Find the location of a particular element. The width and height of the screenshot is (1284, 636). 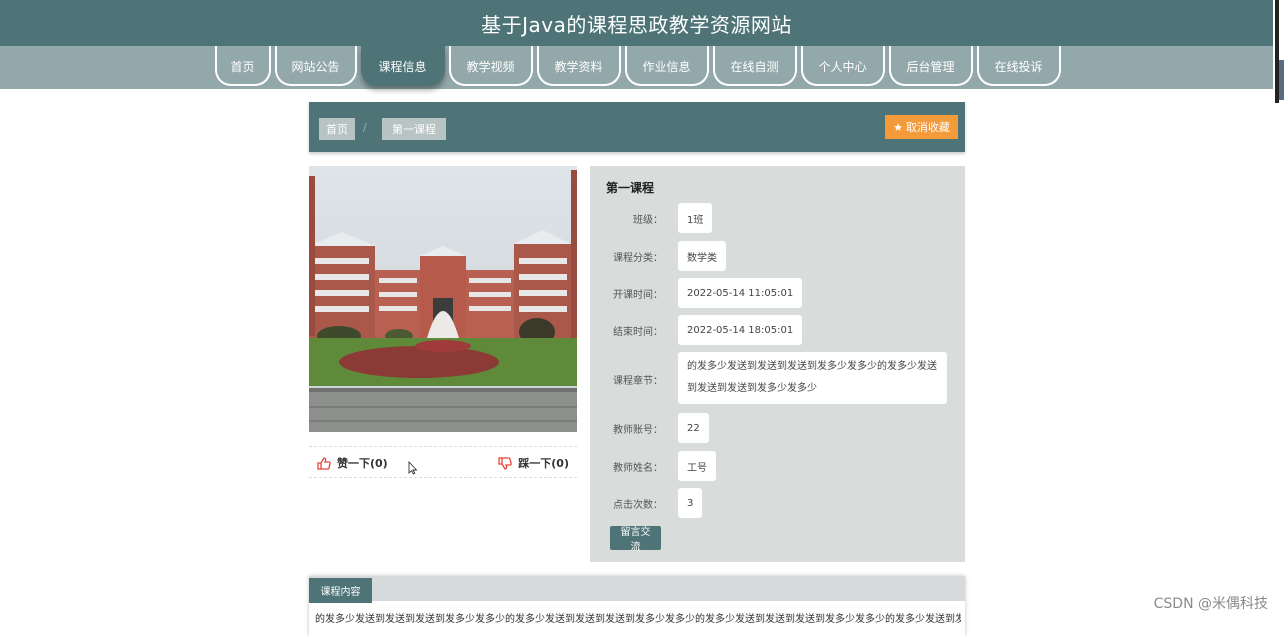

nav-item-0: 首页 is located at coordinates (242, 66).